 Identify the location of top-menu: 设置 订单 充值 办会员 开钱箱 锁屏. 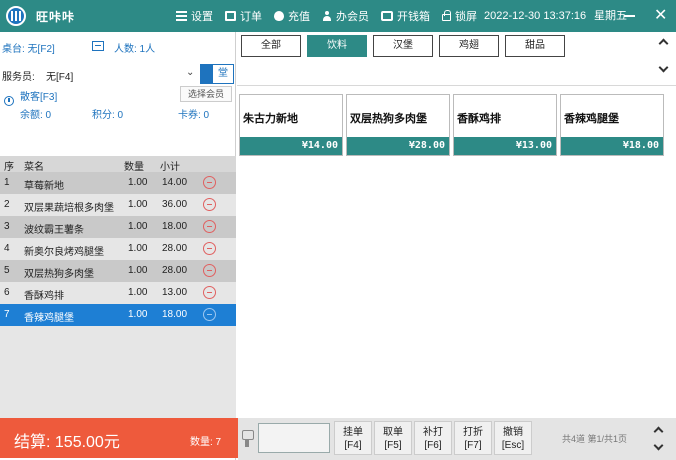
(332, 16).